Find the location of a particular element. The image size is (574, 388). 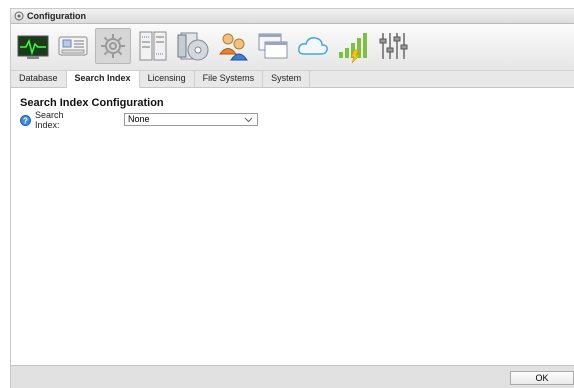

tab-licensing: Licensing is located at coordinates (167, 79).